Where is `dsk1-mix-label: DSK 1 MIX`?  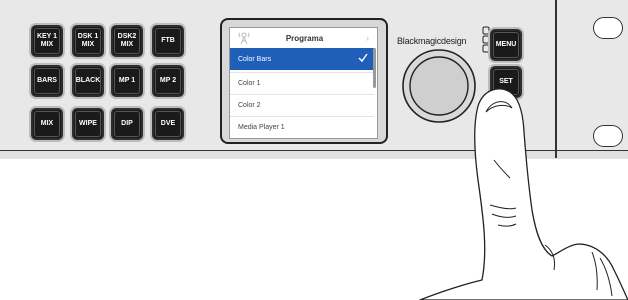 dsk1-mix-label: DSK 1 MIX is located at coordinates (88, 41).